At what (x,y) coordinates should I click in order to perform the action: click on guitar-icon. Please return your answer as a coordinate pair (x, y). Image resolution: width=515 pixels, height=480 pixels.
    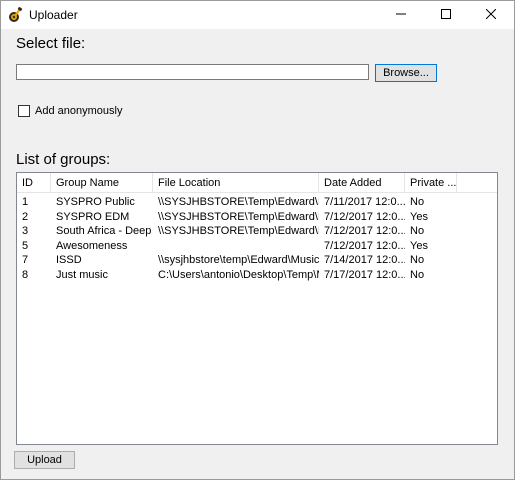
    Looking at the image, I should click on (16, 15).